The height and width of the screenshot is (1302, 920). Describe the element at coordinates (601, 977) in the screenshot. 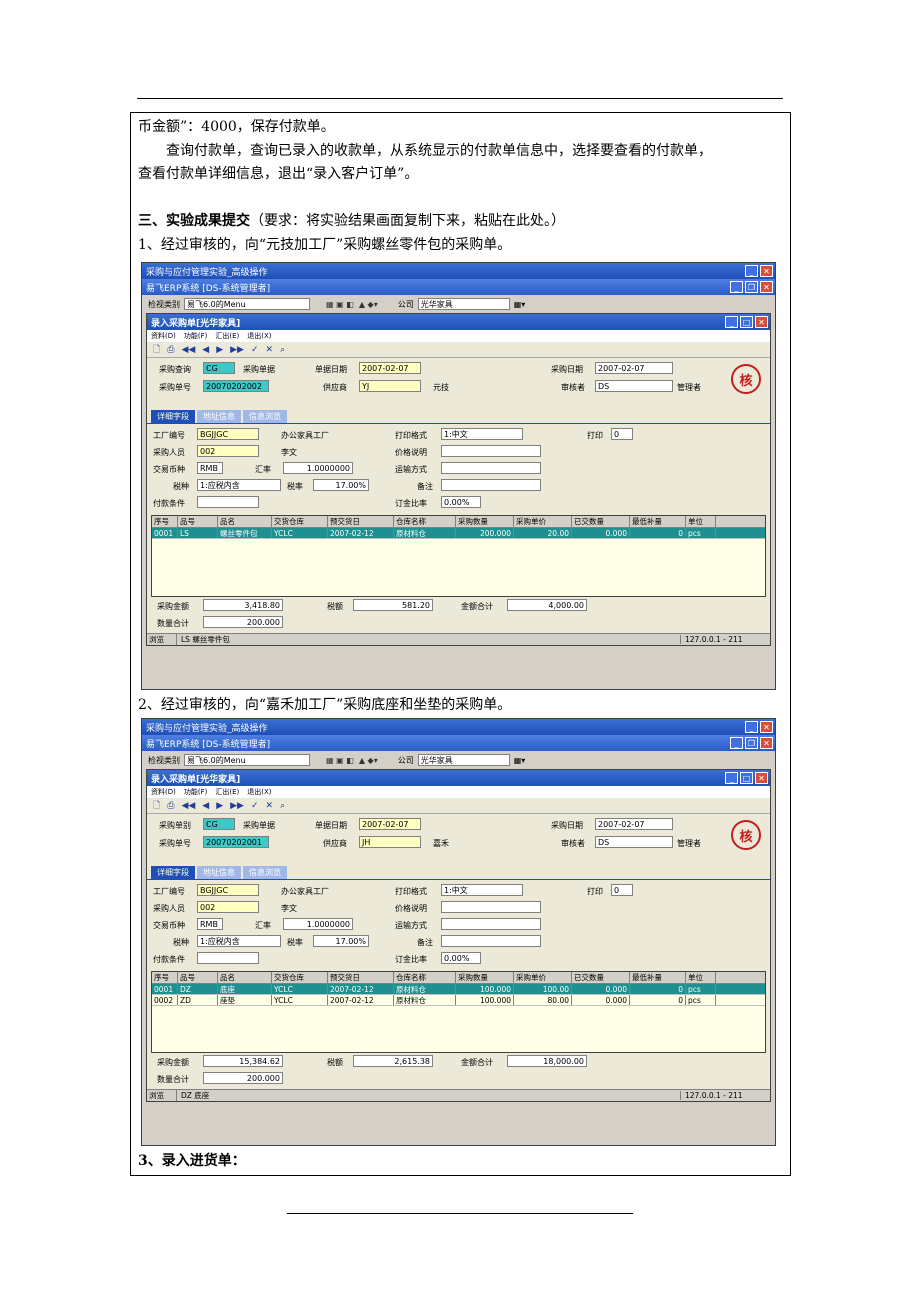

I see `column-header: 已交数量` at that location.